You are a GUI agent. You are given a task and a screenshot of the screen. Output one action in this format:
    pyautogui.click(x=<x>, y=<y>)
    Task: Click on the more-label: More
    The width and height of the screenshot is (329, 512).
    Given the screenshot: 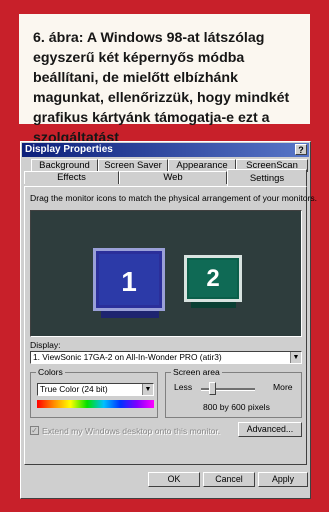 What is the action you would take?
    pyautogui.click(x=283, y=387)
    